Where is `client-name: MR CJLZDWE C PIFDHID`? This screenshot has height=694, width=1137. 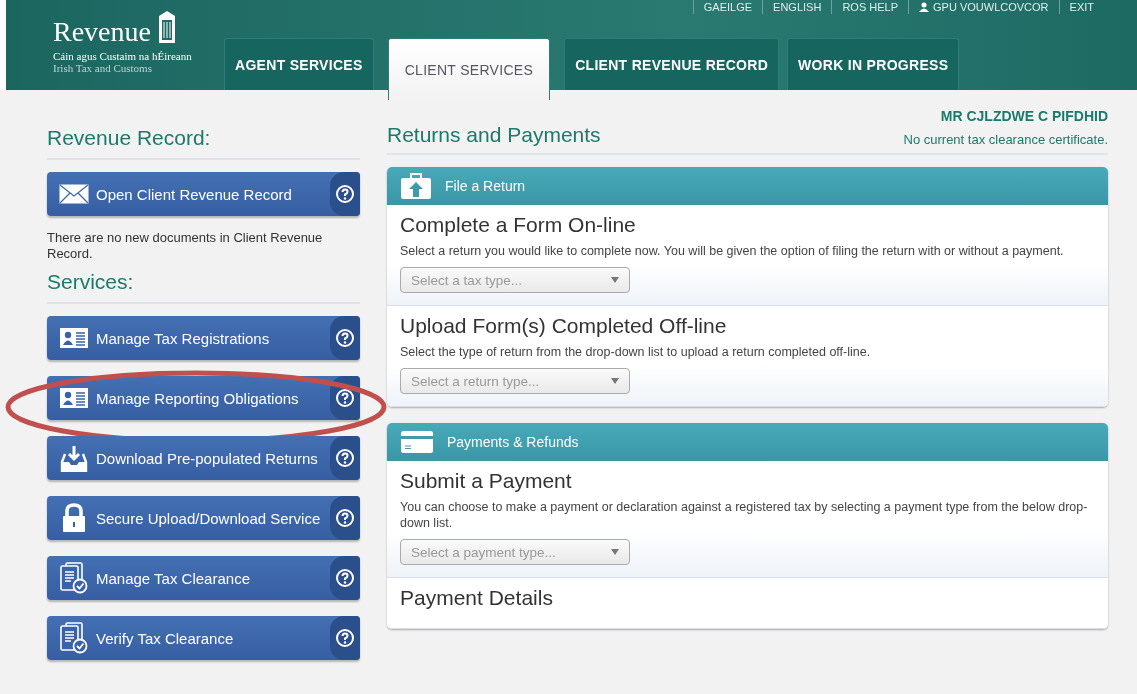
client-name: MR CJLZDWE C PIFDHID is located at coordinates (1023, 116).